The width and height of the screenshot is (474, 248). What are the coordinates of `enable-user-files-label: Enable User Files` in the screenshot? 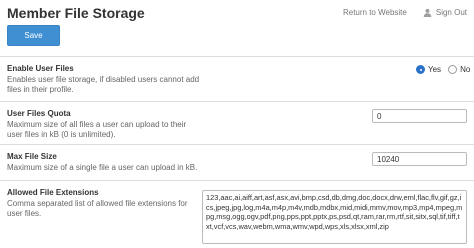 It's located at (40, 68).